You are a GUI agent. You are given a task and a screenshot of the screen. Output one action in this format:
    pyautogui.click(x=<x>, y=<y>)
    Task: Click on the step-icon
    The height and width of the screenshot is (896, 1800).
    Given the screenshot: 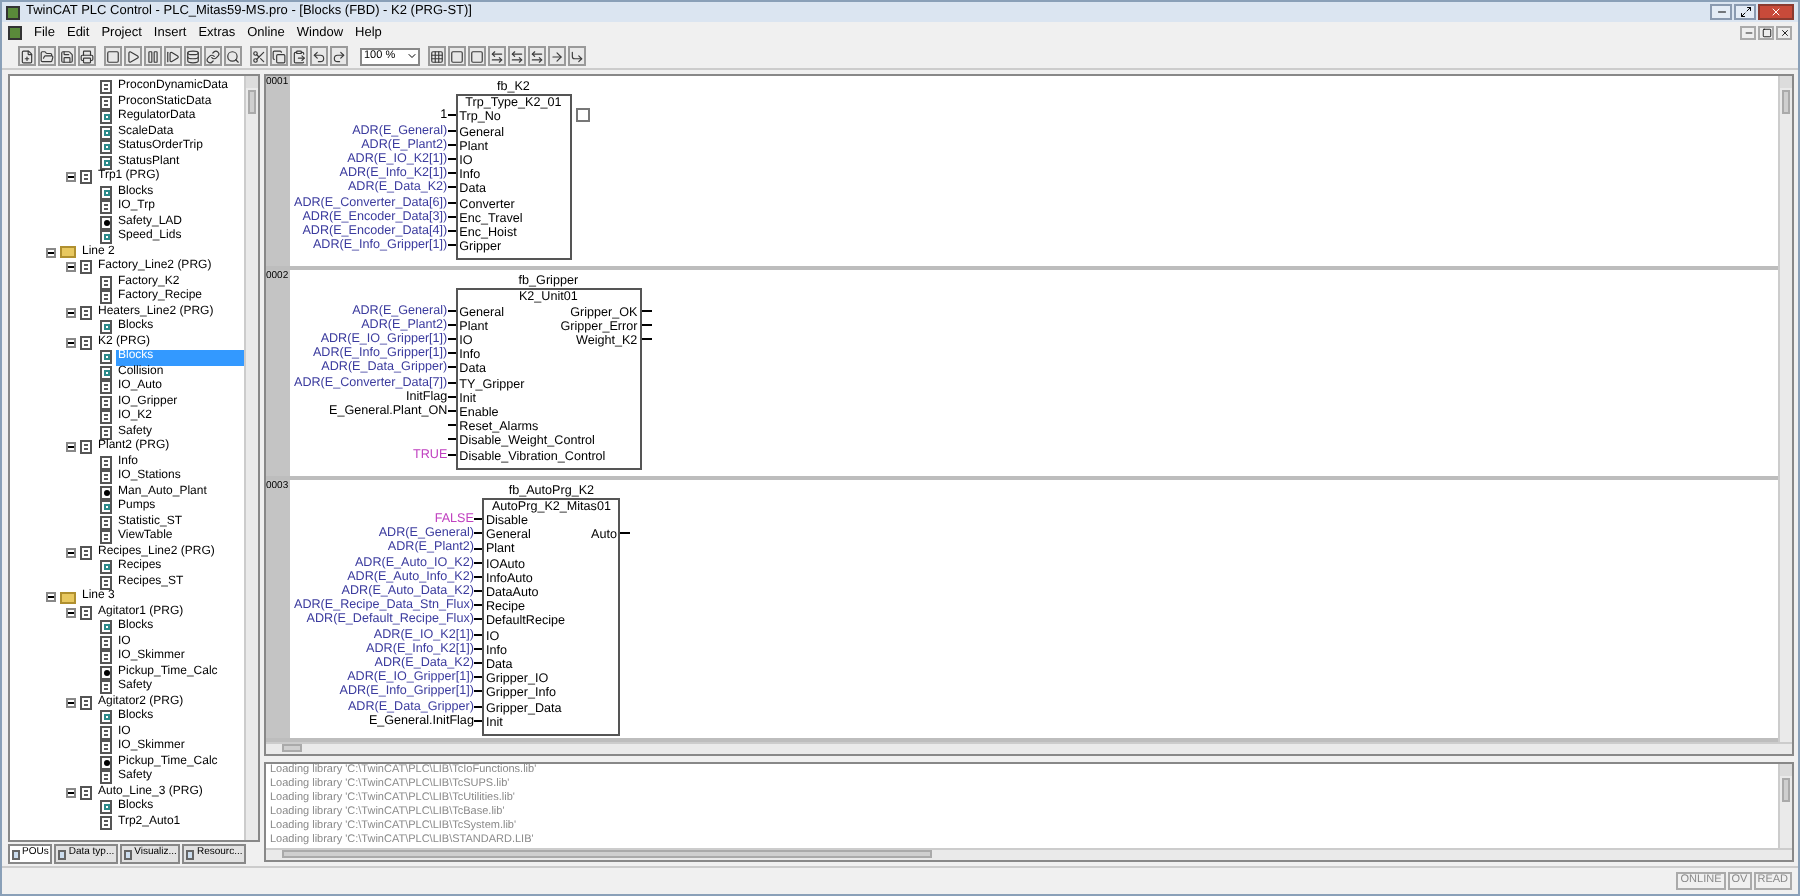 What is the action you would take?
    pyautogui.click(x=173, y=56)
    